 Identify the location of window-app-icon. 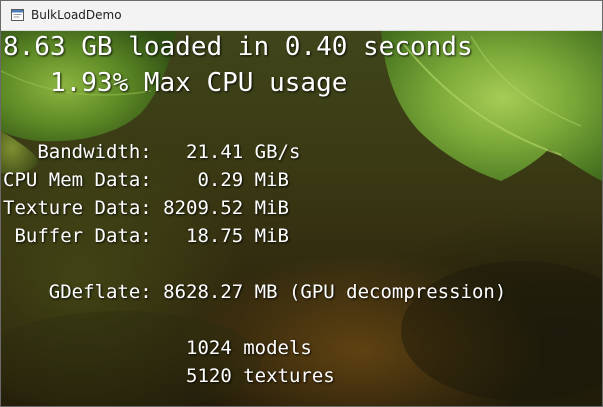
(17, 15).